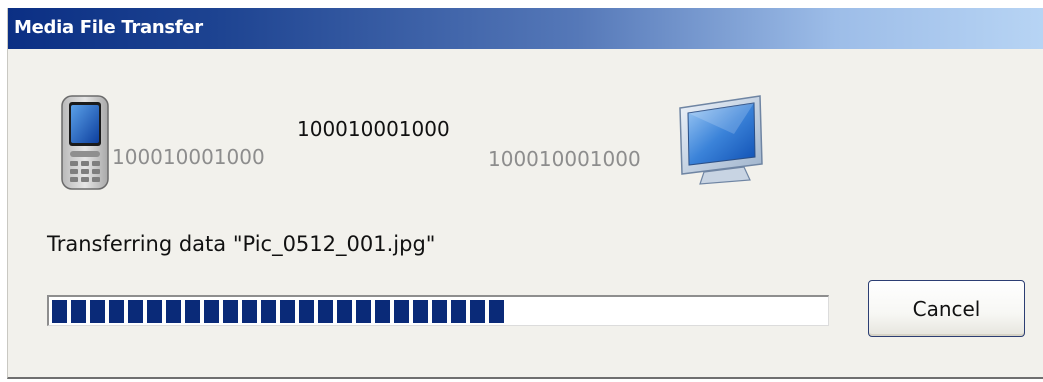  I want to click on window-title: Media File Transfer, so click(108, 27).